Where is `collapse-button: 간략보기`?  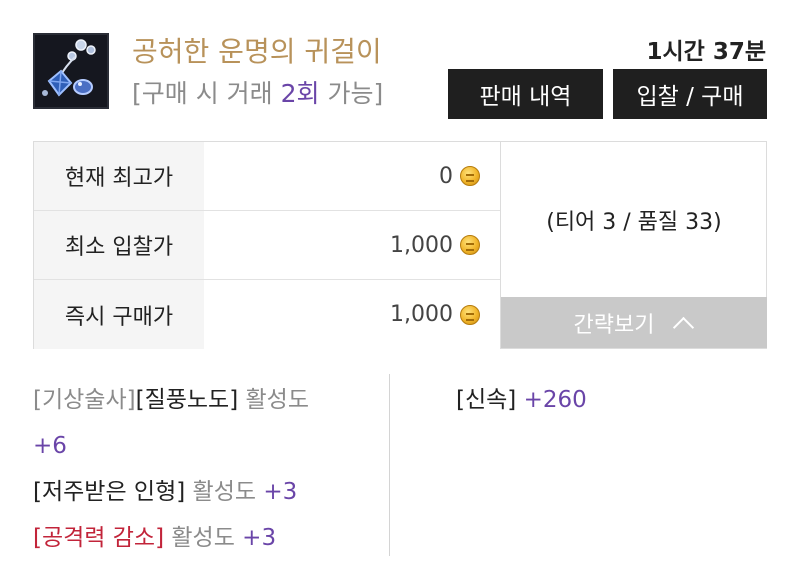
collapse-button: 간략보기 is located at coordinates (634, 322).